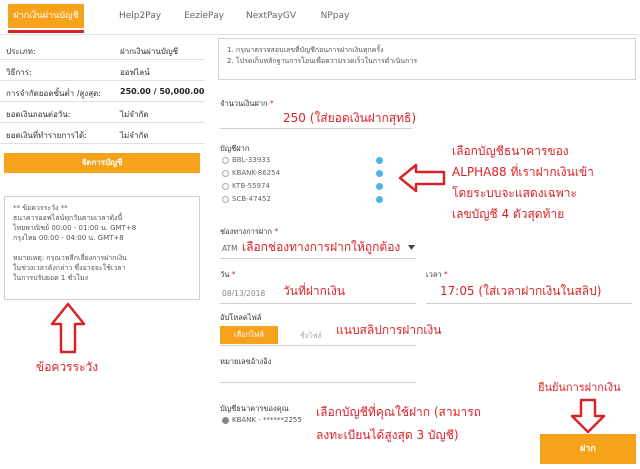 This screenshot has width=640, height=469. Describe the element at coordinates (510, 151) in the screenshot. I see `annotation-bank-1: เลือกบัญชีธนาคารของ` at that location.